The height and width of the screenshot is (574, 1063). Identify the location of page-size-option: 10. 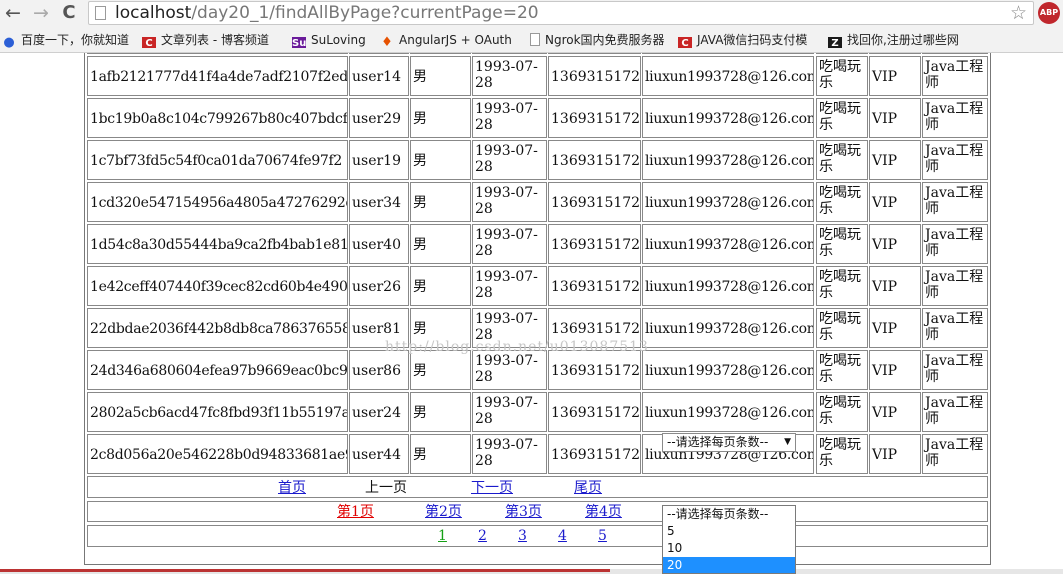
(729, 548).